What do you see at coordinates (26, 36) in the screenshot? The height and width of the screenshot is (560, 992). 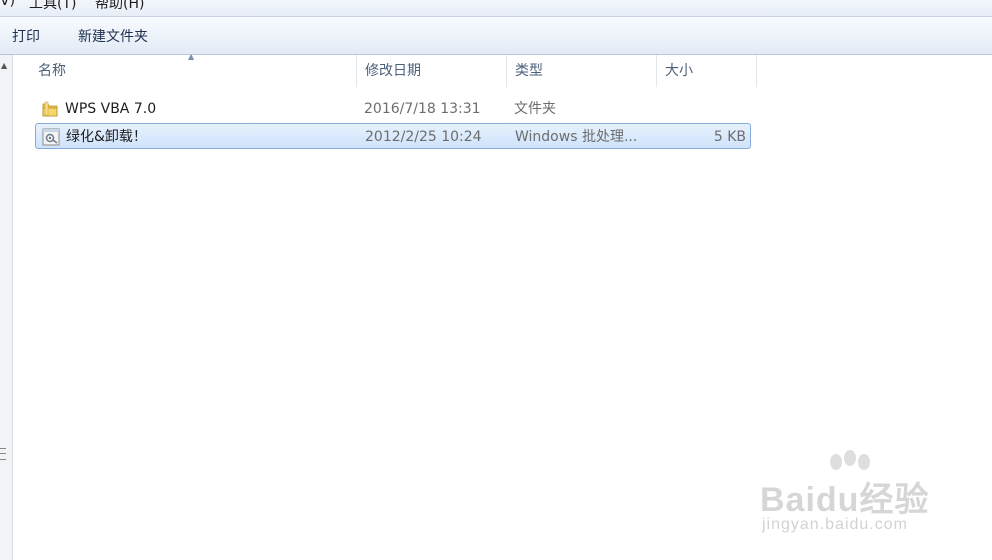 I see `print-button: 打印` at bounding box center [26, 36].